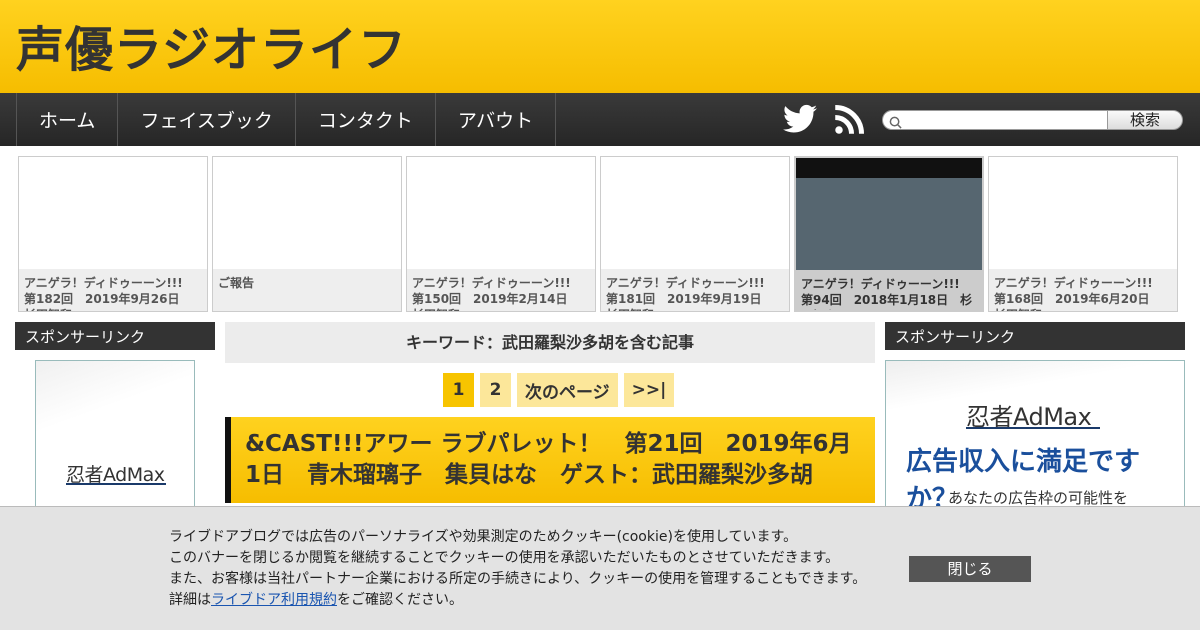 The width and height of the screenshot is (1200, 630). Describe the element at coordinates (649, 390) in the screenshot. I see `last-page-link: >>|` at that location.